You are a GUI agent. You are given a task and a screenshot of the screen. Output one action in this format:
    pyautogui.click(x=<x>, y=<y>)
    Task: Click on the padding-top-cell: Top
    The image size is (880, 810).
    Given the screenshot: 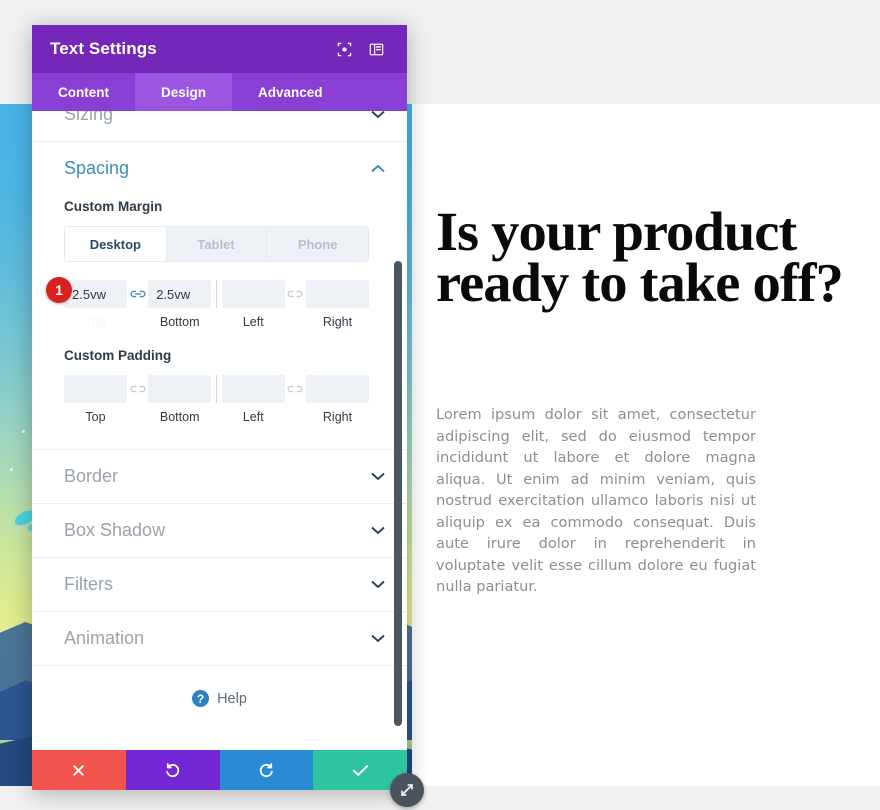 What is the action you would take?
    pyautogui.click(x=95, y=400)
    